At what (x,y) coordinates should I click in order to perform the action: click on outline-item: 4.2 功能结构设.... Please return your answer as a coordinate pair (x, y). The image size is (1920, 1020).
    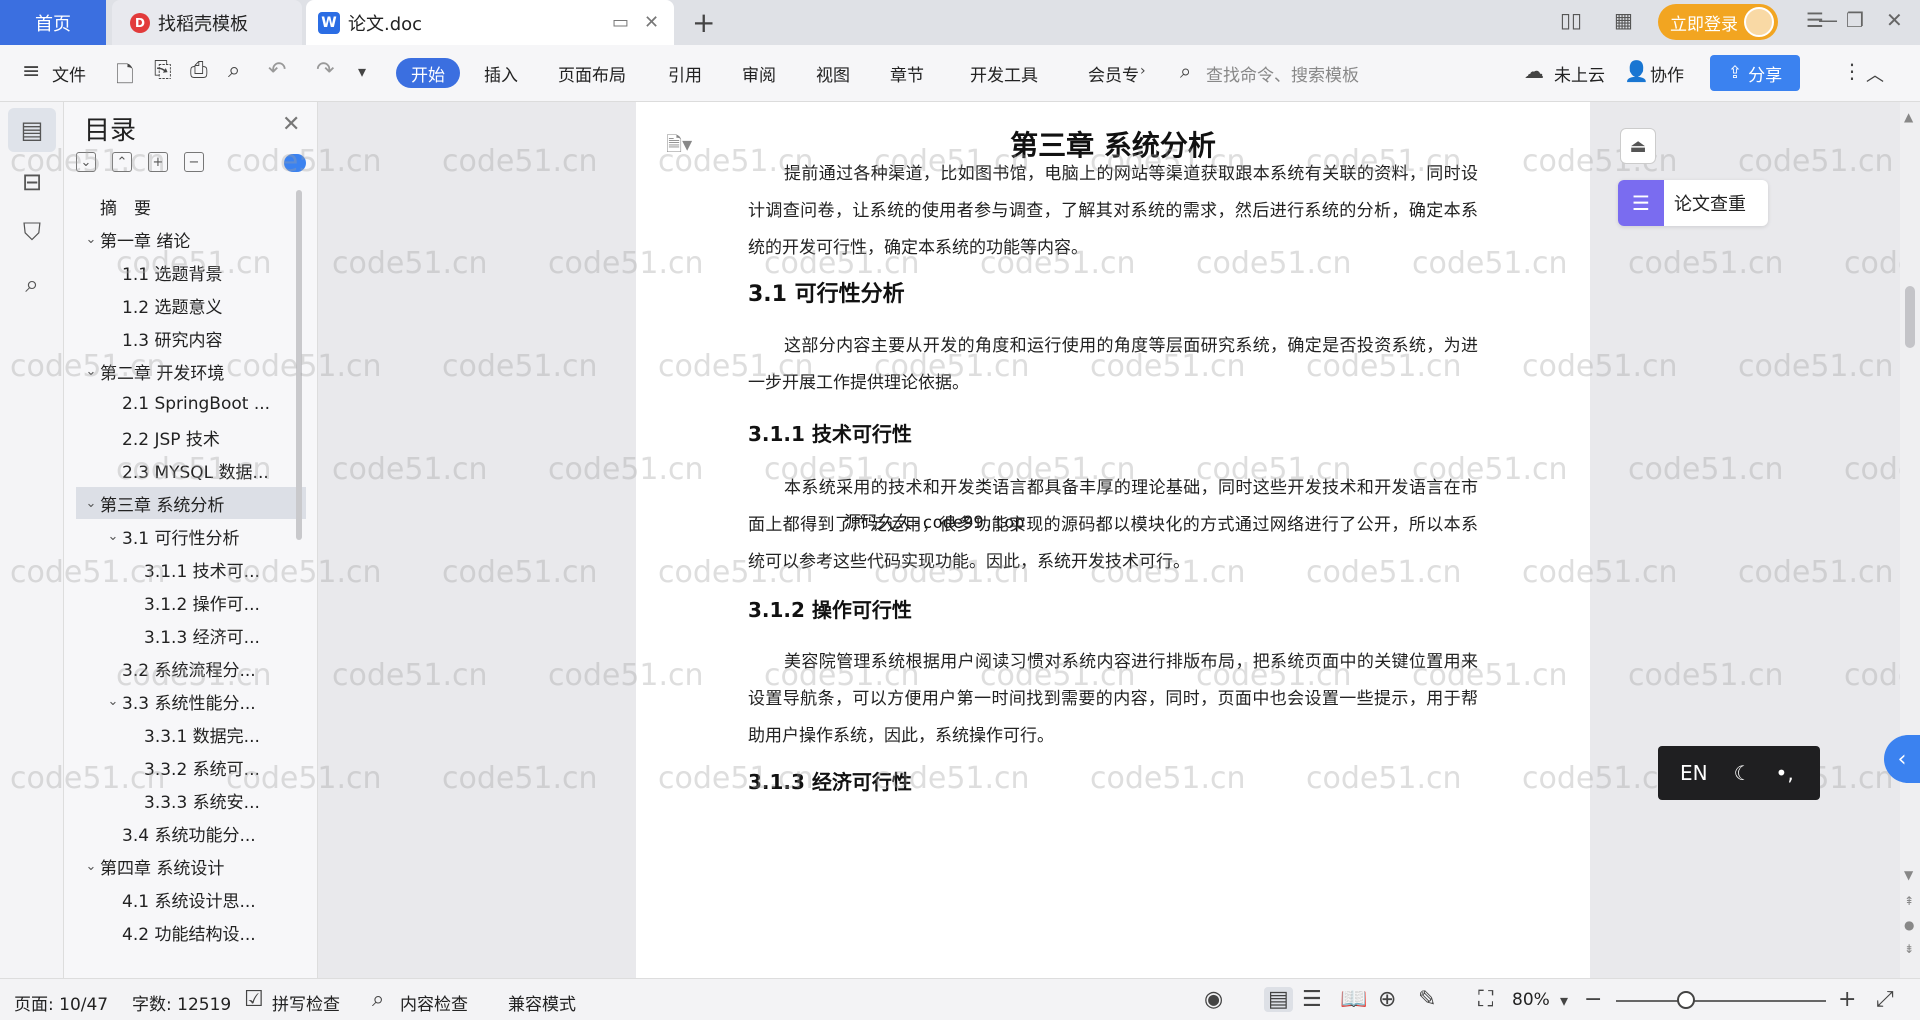
    Looking at the image, I should click on (191, 932).